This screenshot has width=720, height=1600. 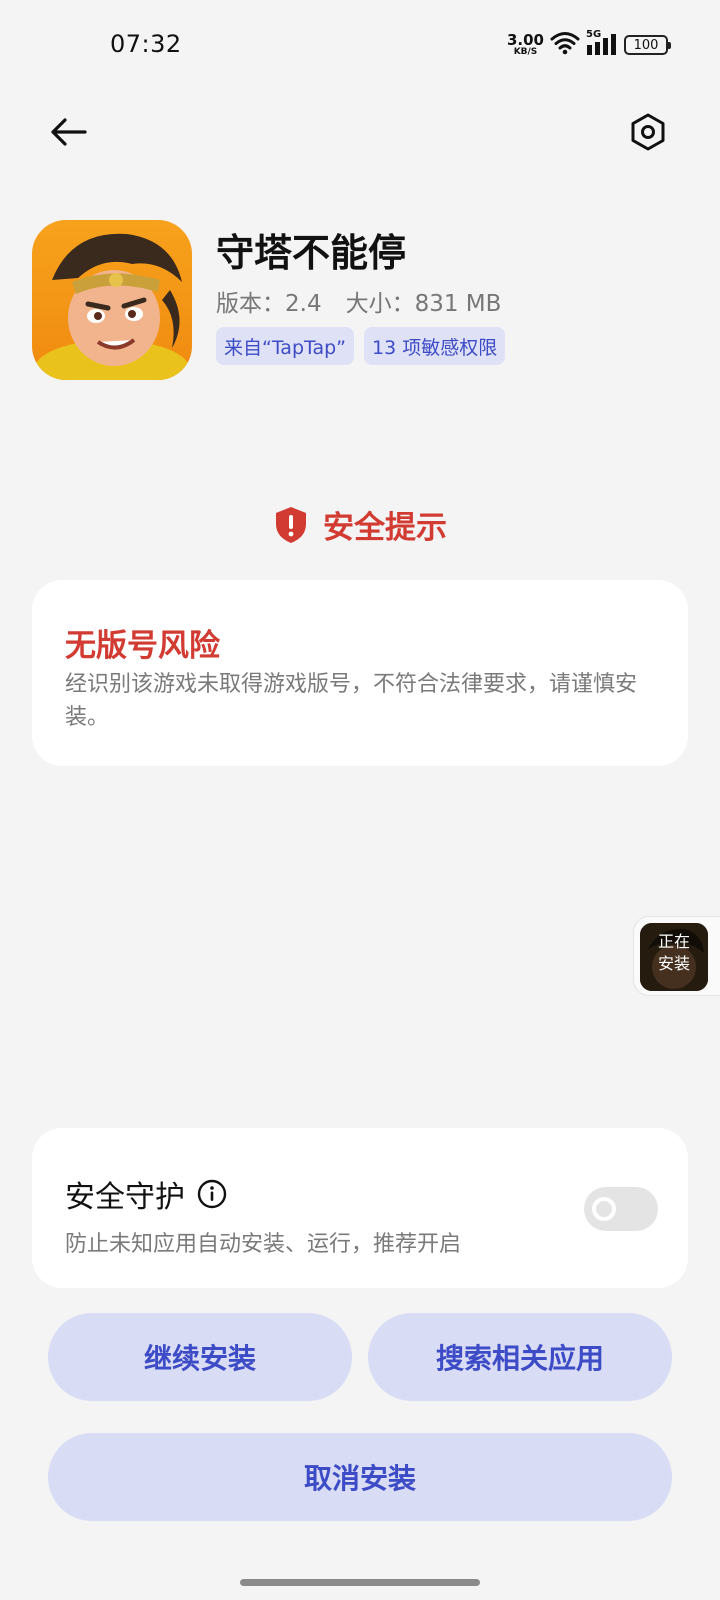 I want to click on app-name: 守塔不能停, so click(x=311, y=253).